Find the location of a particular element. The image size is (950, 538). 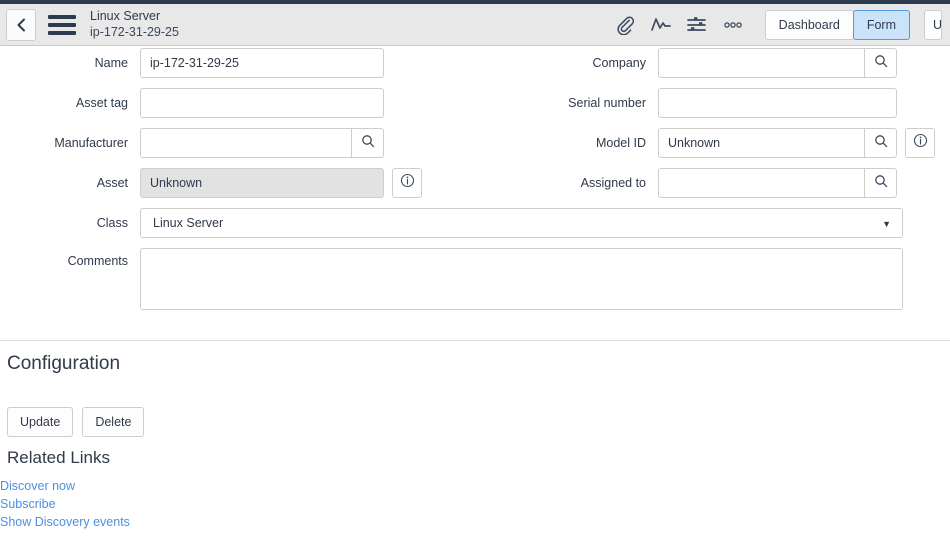

field-control-asset: Unknown is located at coordinates (281, 183).